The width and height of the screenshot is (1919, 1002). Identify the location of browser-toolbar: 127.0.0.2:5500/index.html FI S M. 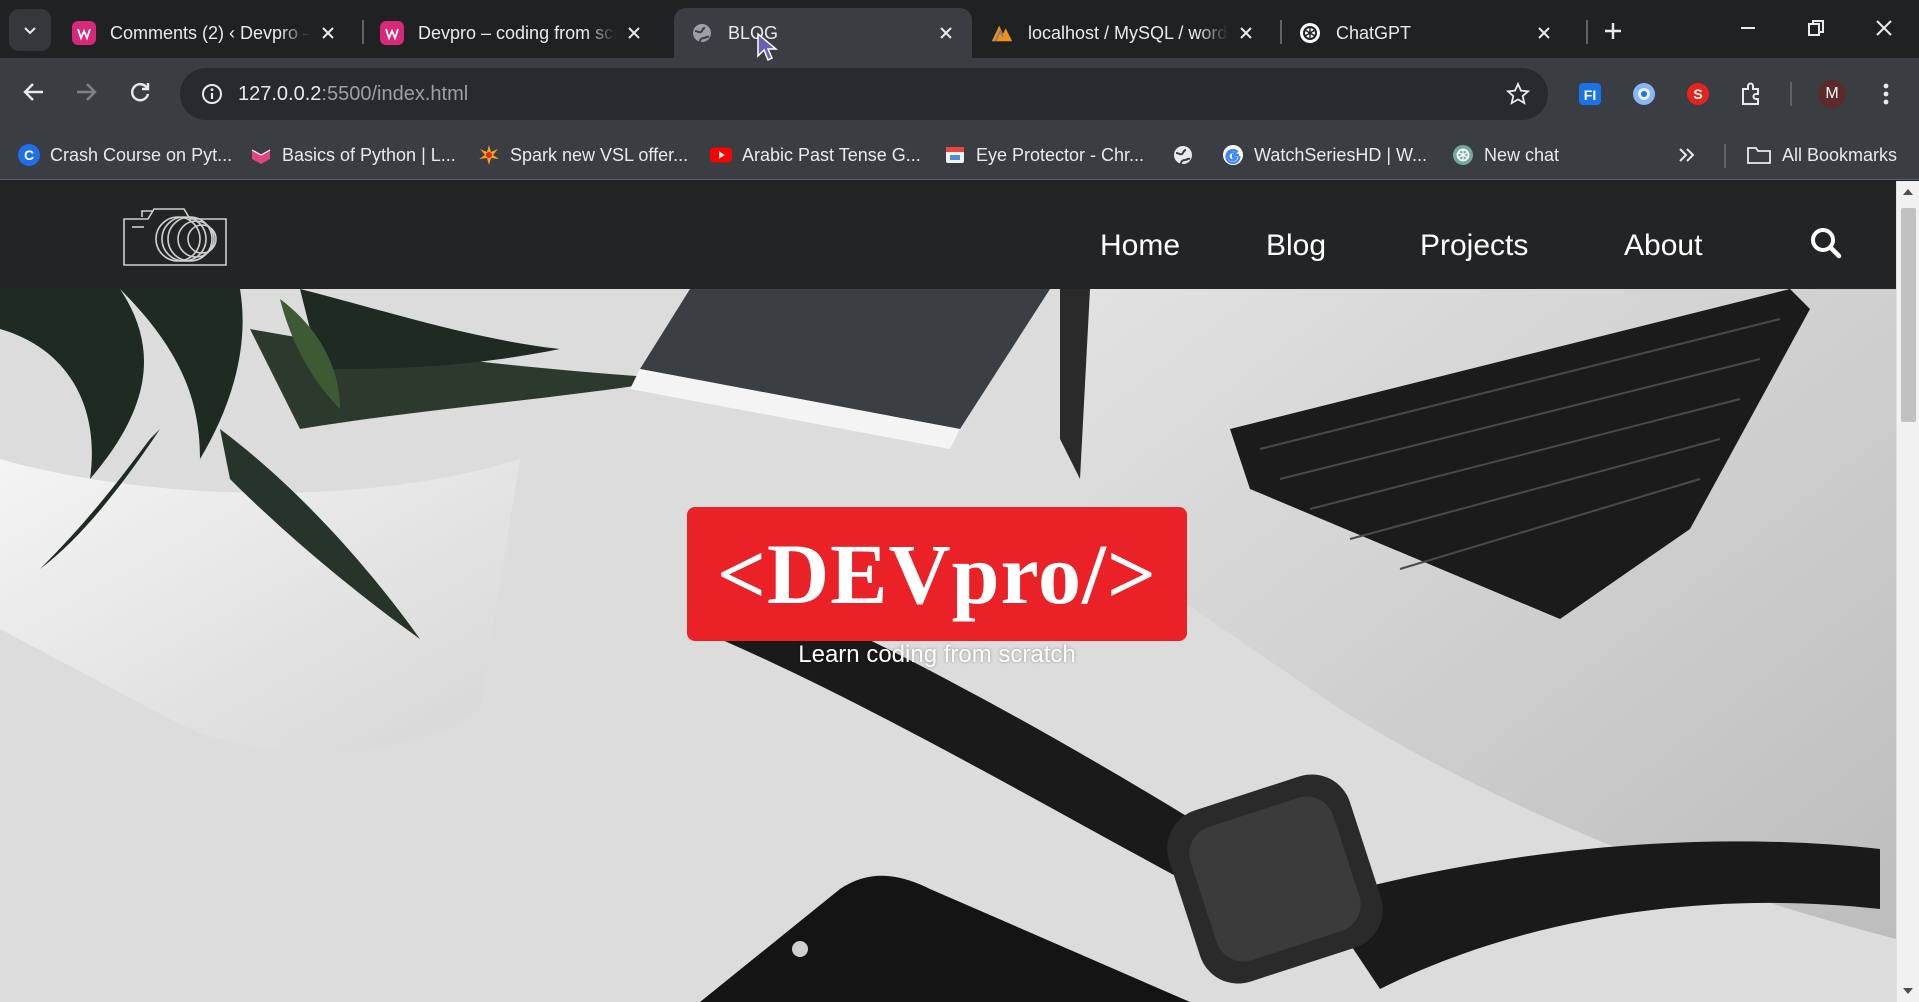
(959, 94).